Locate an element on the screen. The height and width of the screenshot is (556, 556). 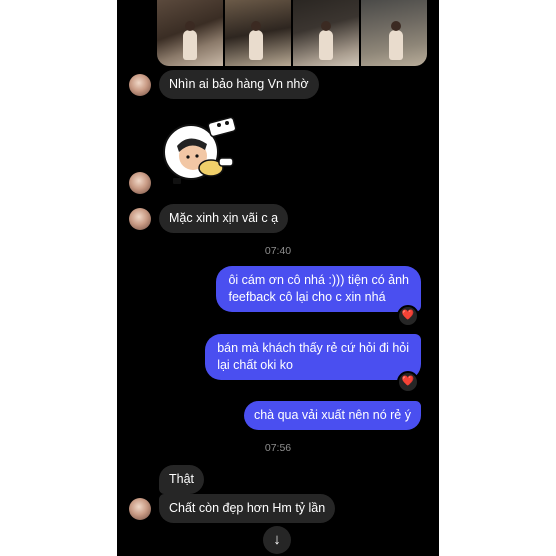
incoming-message: Nhìn ai bảo hàng Vn nhờ is located at coordinates (239, 84).